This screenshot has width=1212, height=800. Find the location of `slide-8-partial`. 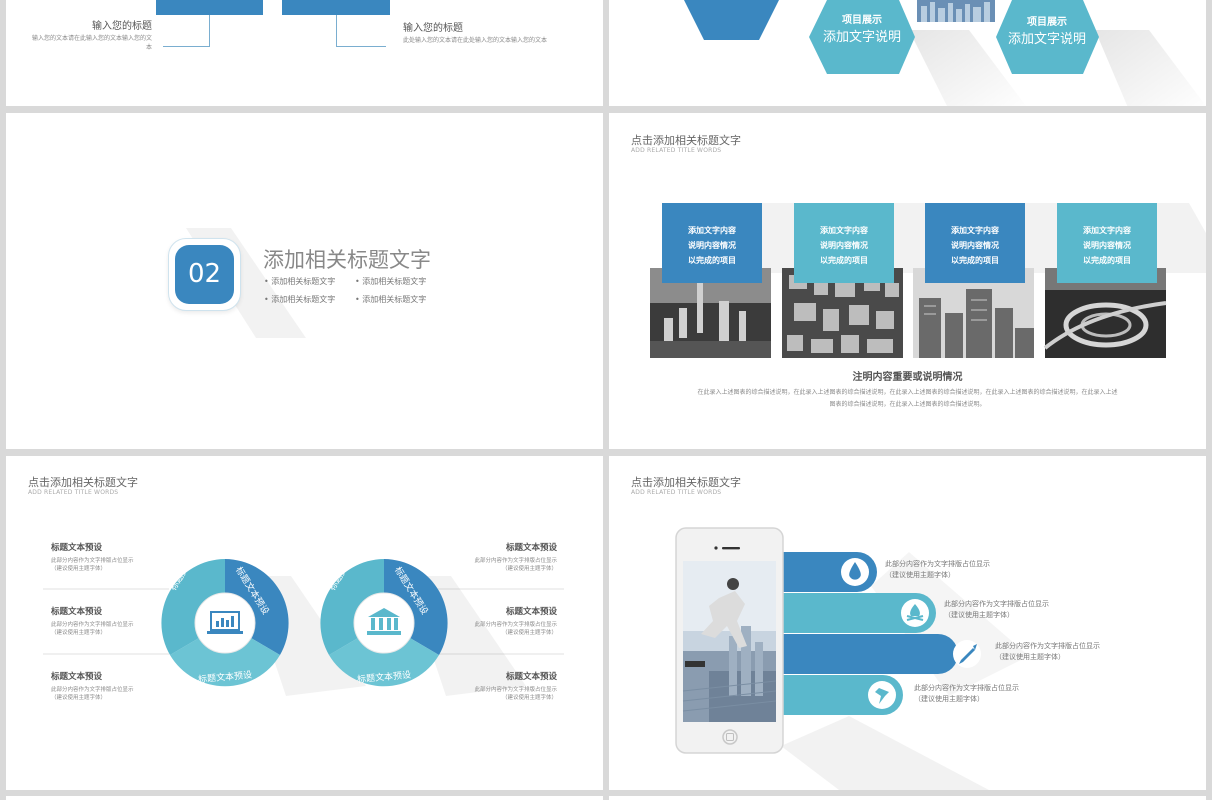

slide-8-partial is located at coordinates (907, 798).